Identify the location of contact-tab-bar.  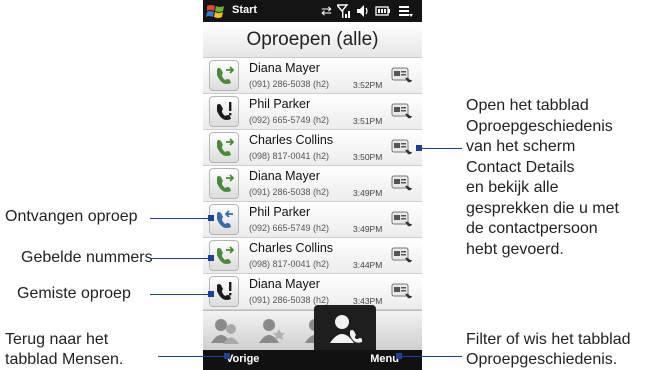
(312, 328).